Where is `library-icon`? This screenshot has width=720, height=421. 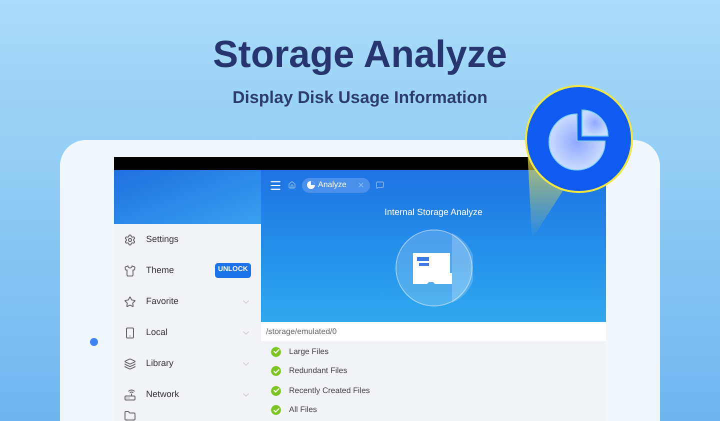
library-icon is located at coordinates (130, 364).